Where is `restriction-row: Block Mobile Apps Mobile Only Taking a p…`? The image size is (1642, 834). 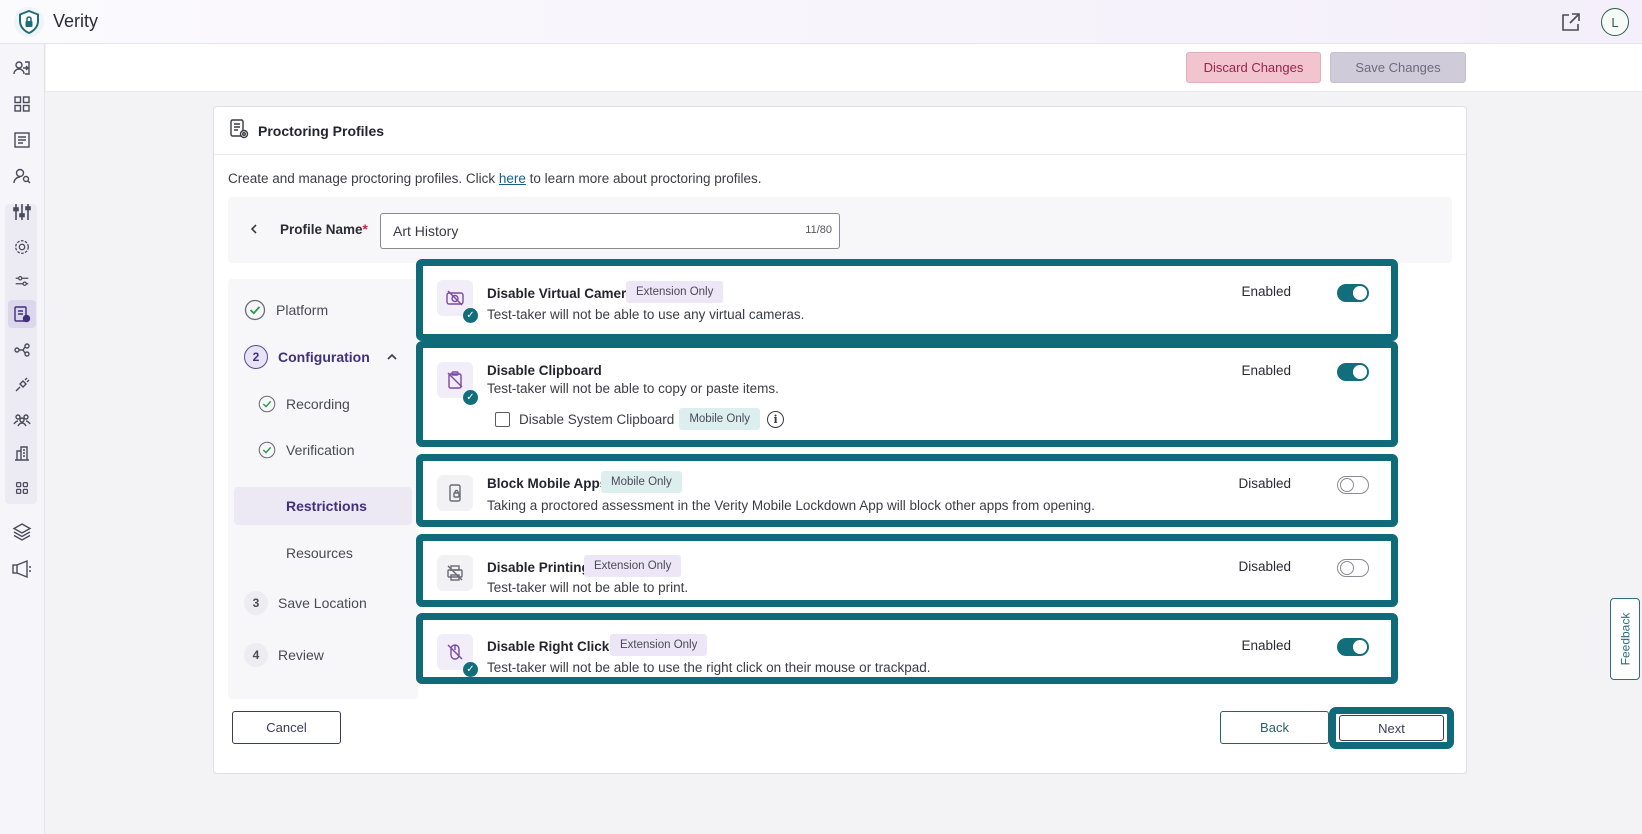 restriction-row: Block Mobile Apps Mobile Only Taking a p… is located at coordinates (907, 490).